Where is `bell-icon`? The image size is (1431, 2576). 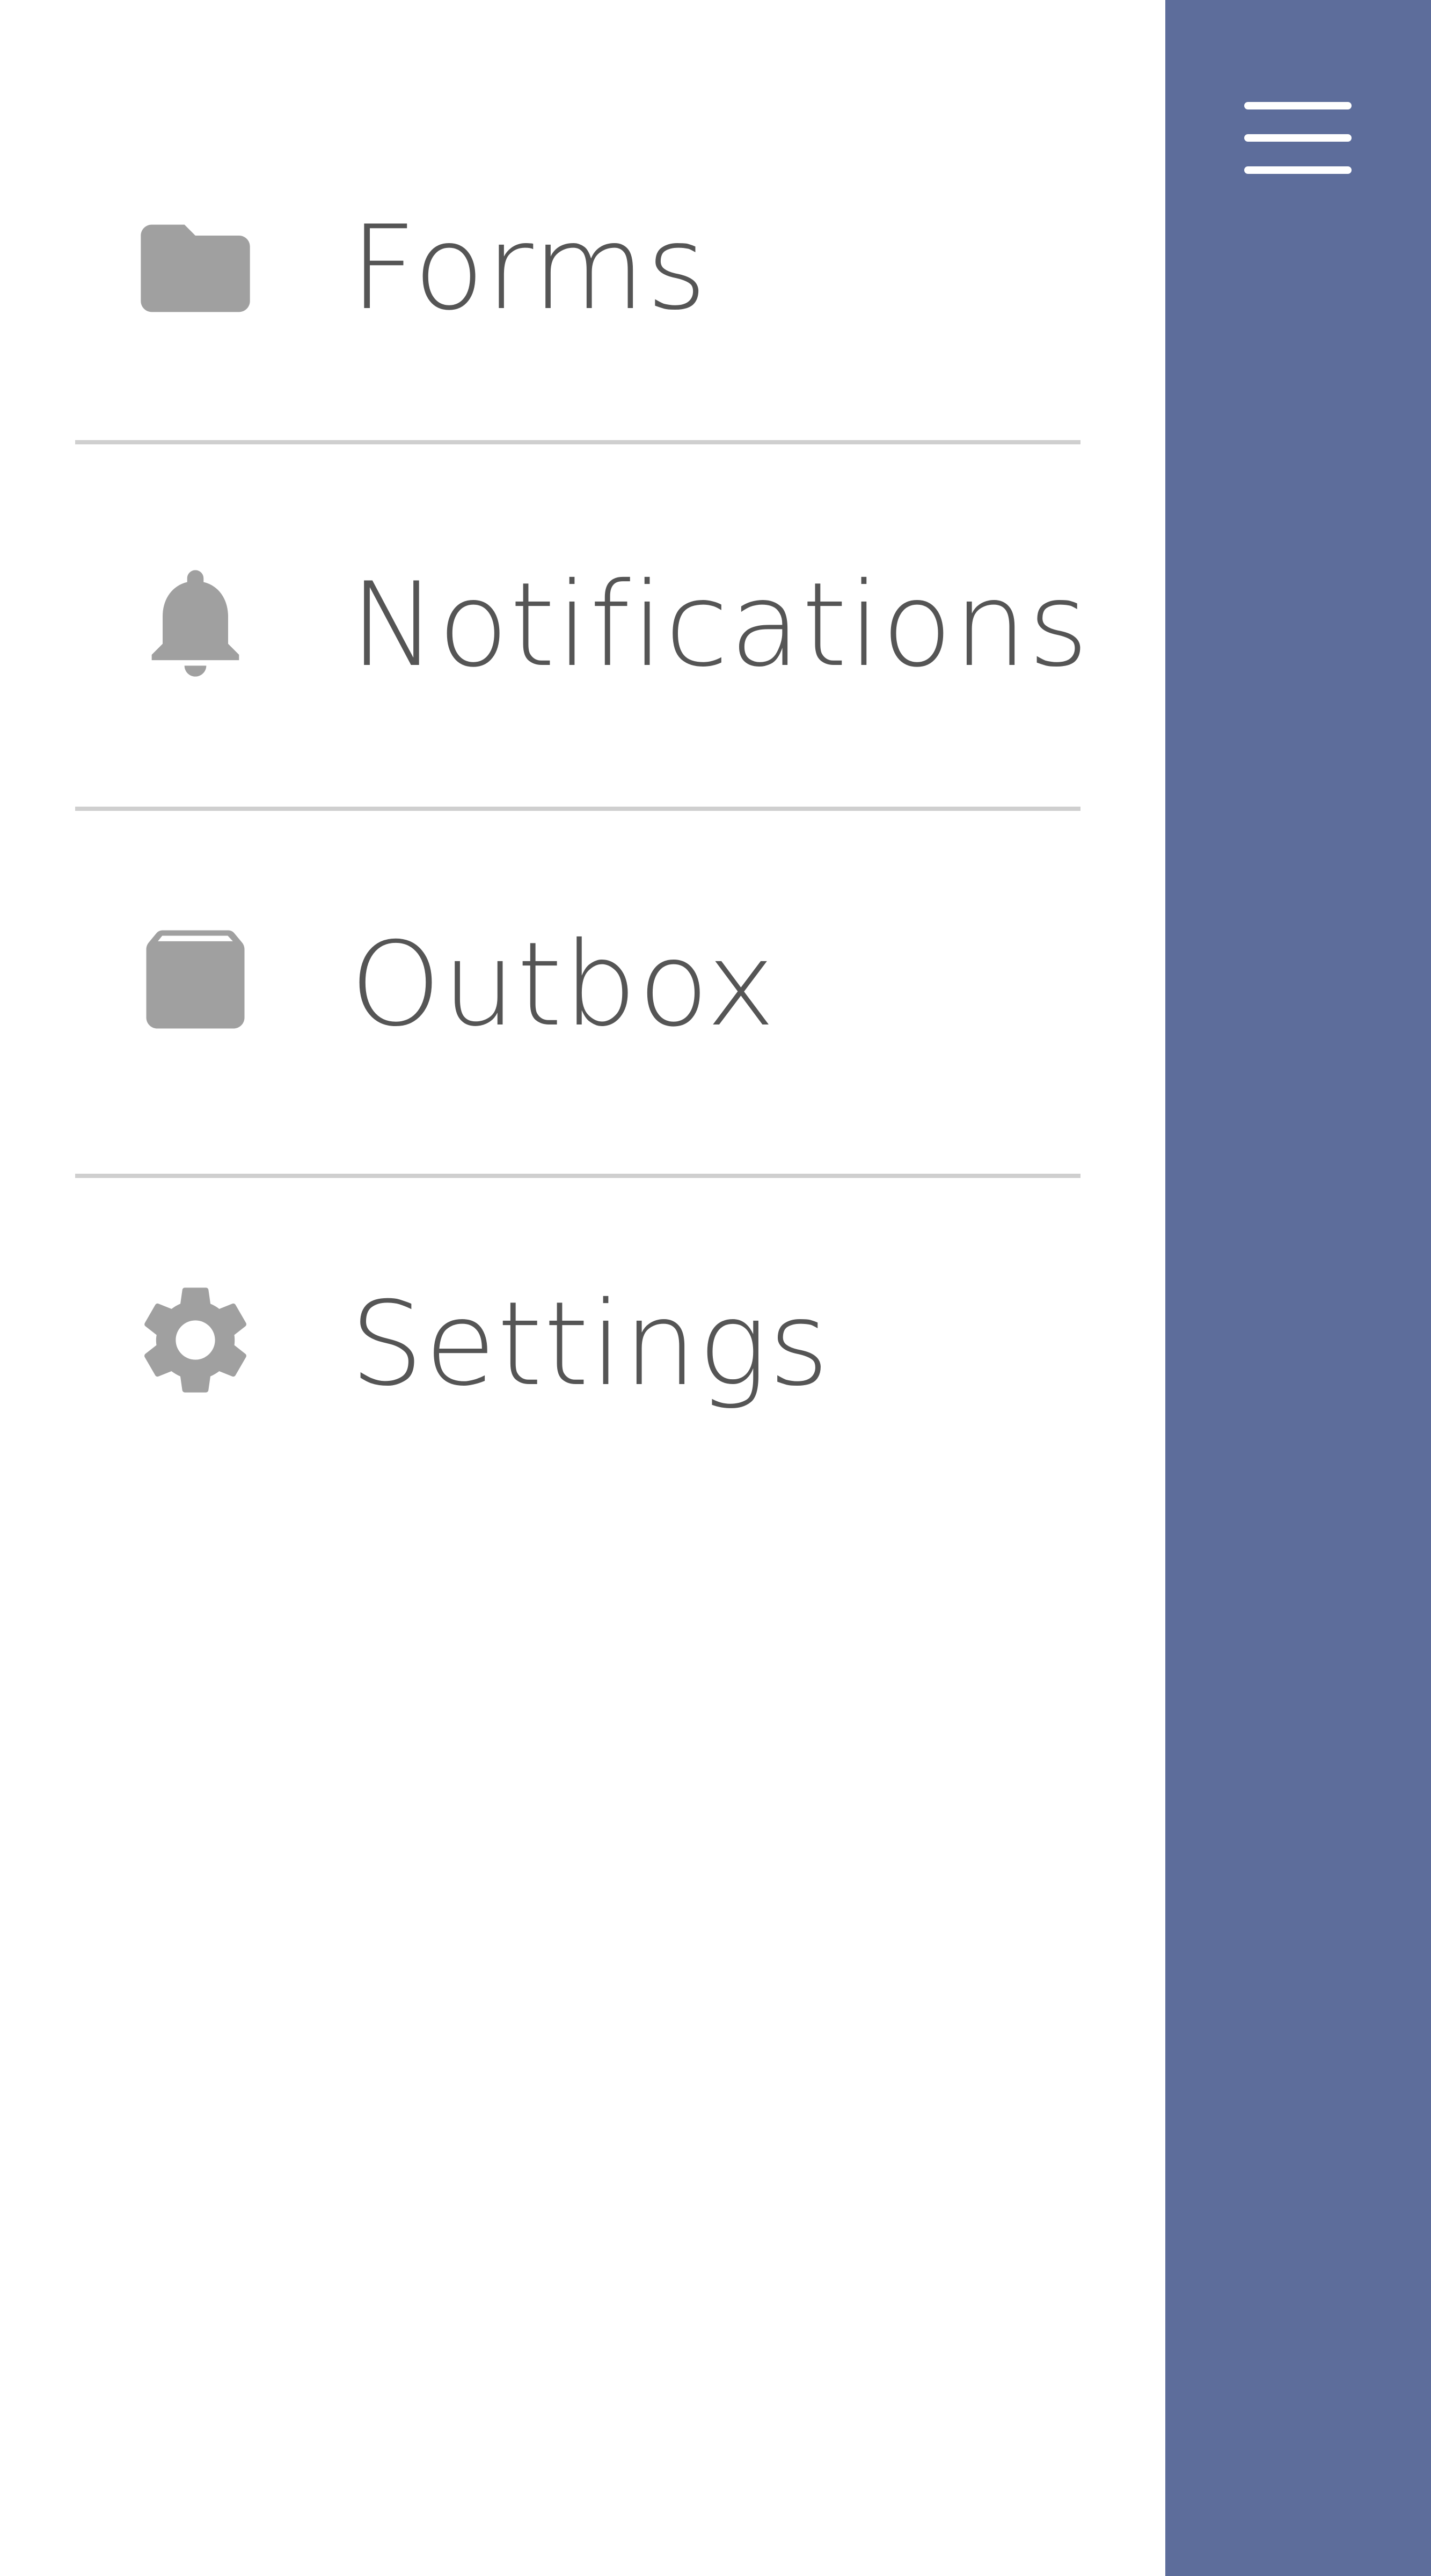
bell-icon is located at coordinates (195, 622).